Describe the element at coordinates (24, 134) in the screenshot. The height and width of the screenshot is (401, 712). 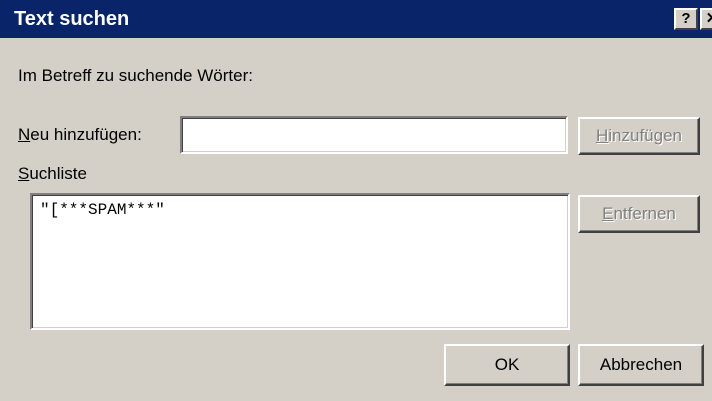
I see `add-word-label-accel: N` at that location.